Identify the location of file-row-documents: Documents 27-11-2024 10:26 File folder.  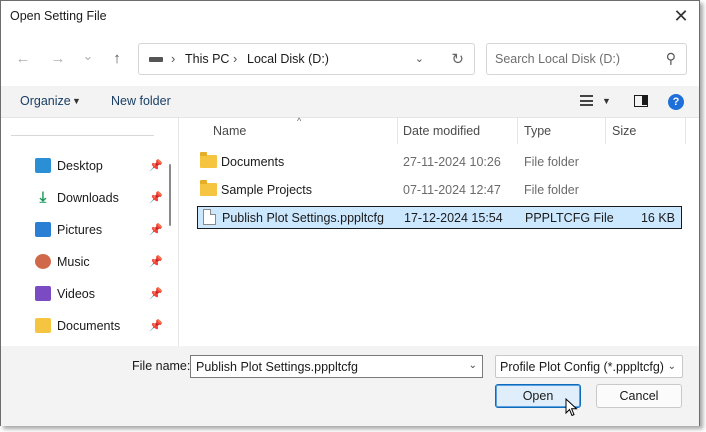
(439, 162).